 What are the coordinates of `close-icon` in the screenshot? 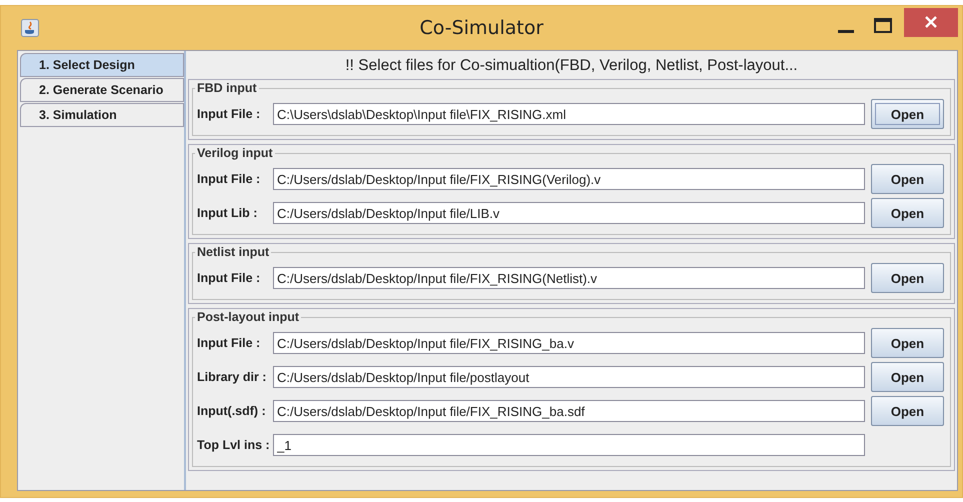 It's located at (931, 22).